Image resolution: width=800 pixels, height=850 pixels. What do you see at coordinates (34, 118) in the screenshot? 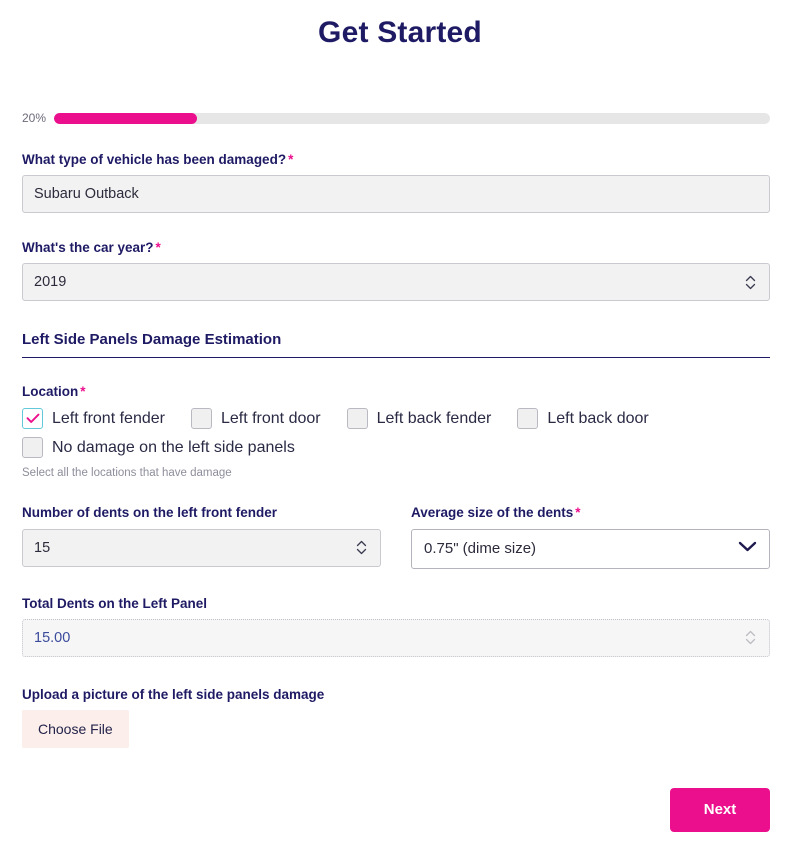
I see `progress-percent-label: 20%` at bounding box center [34, 118].